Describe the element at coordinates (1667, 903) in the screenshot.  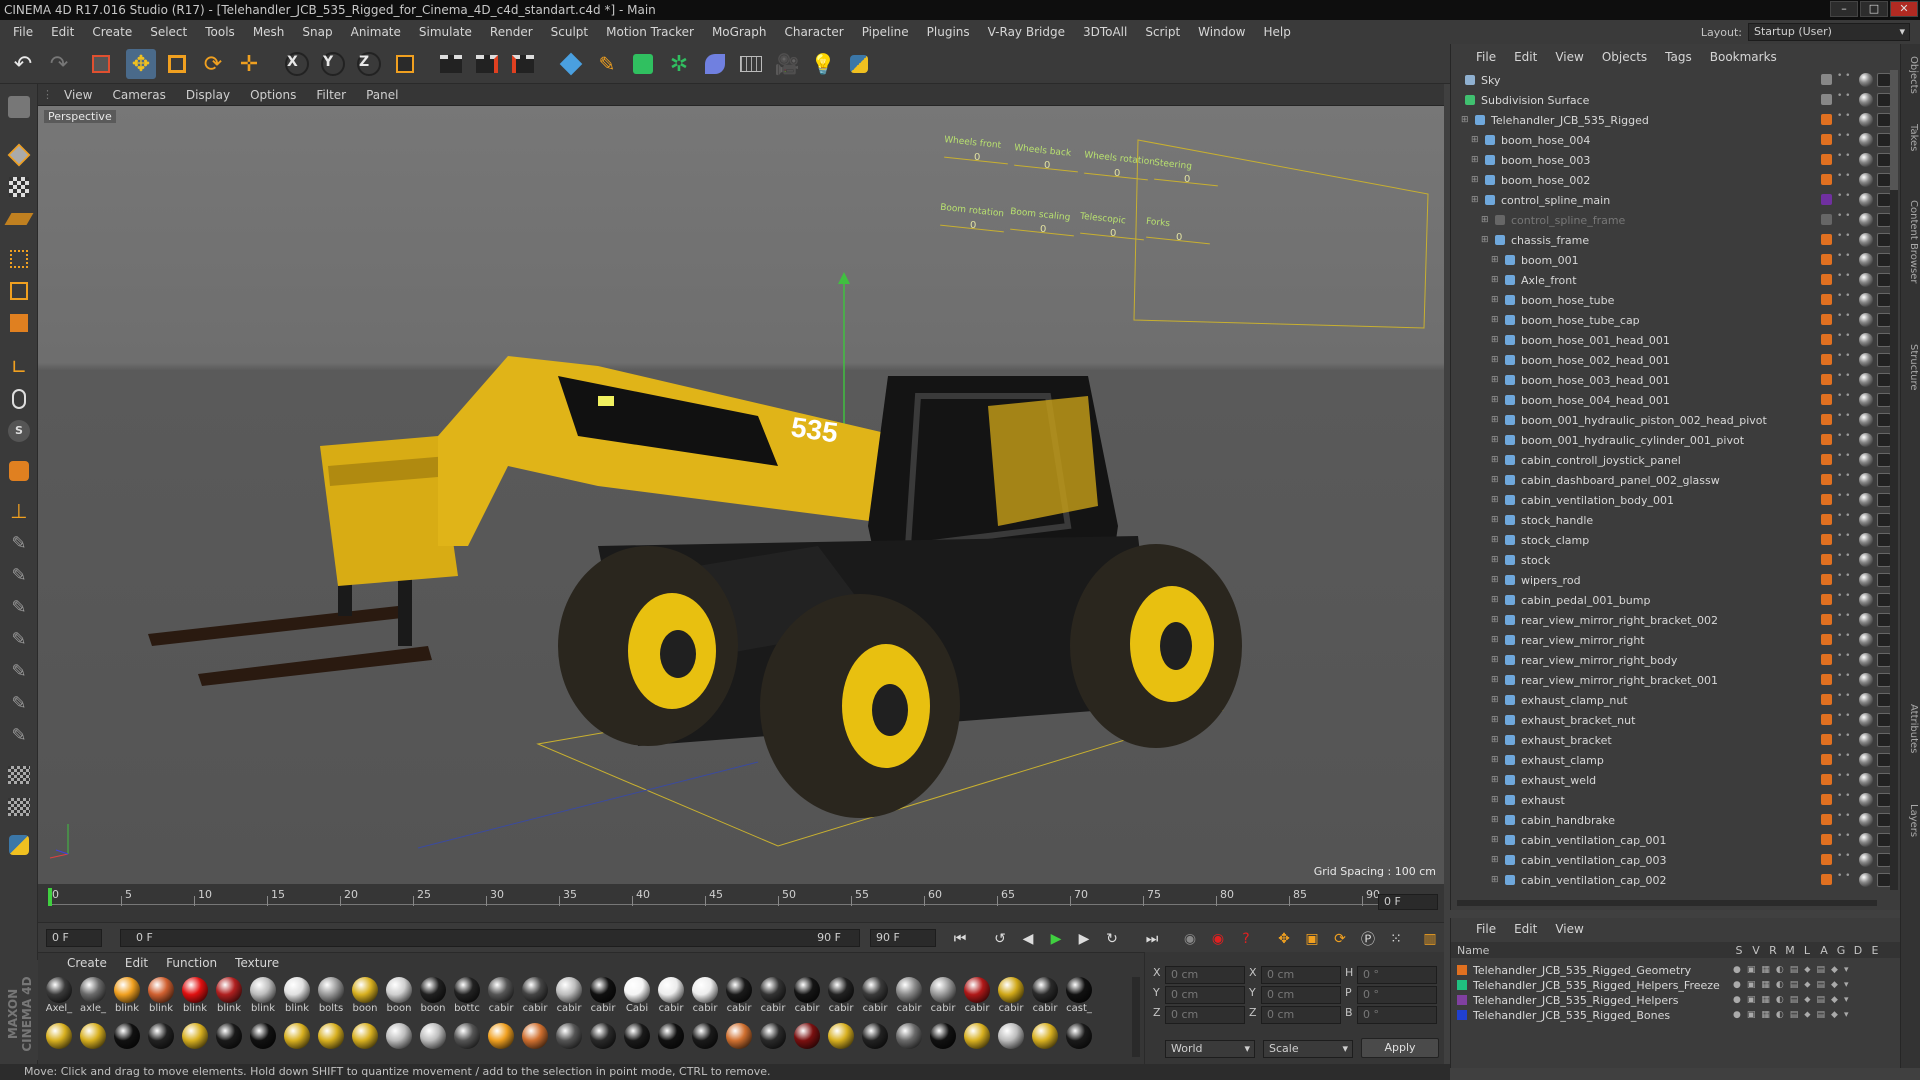
I see `object-hscrollbar` at that location.